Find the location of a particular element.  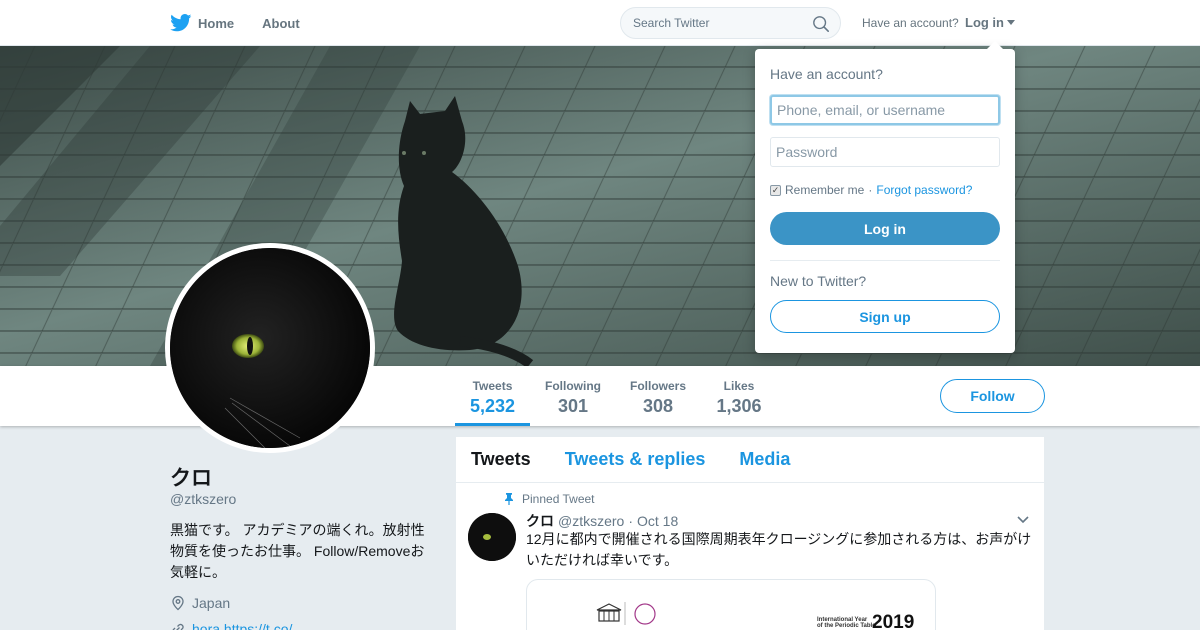

pinned-label: Pinned Tweet is located at coordinates (558, 499).